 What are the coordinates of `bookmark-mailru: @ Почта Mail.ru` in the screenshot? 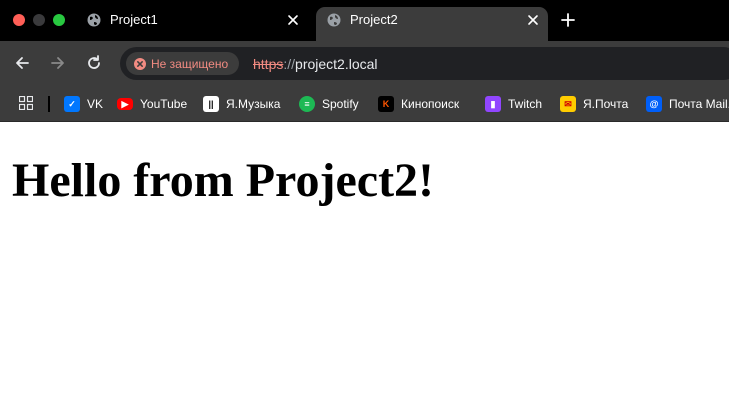 It's located at (687, 104).